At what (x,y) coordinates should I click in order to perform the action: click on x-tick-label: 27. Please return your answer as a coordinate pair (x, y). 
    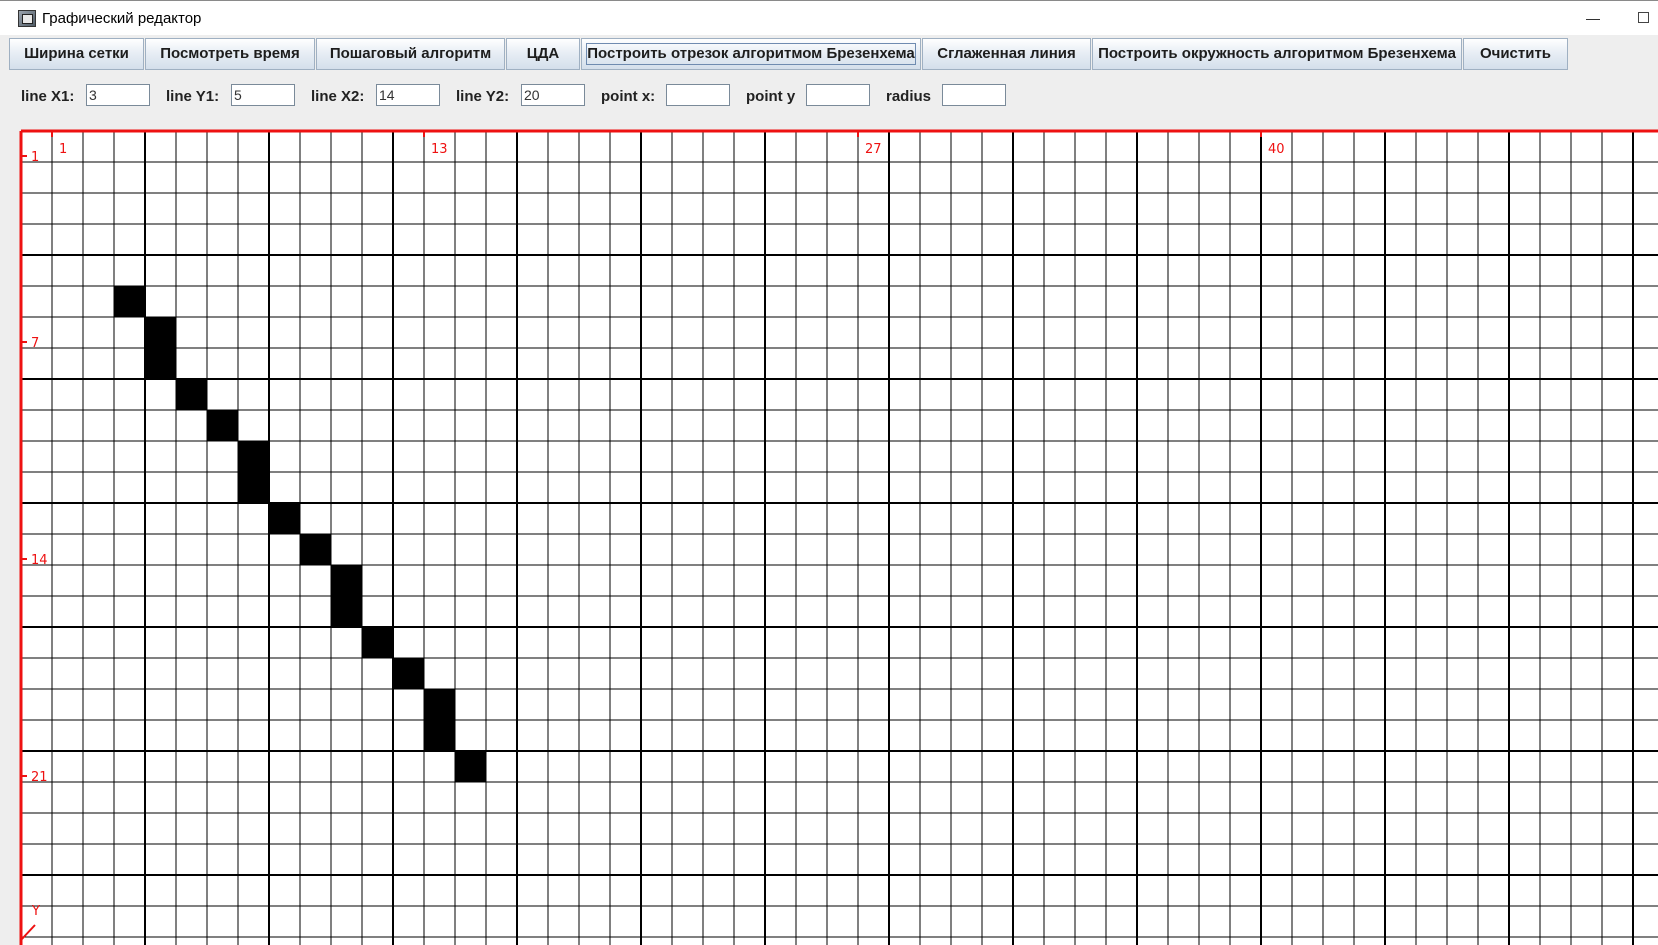
    Looking at the image, I should click on (873, 149).